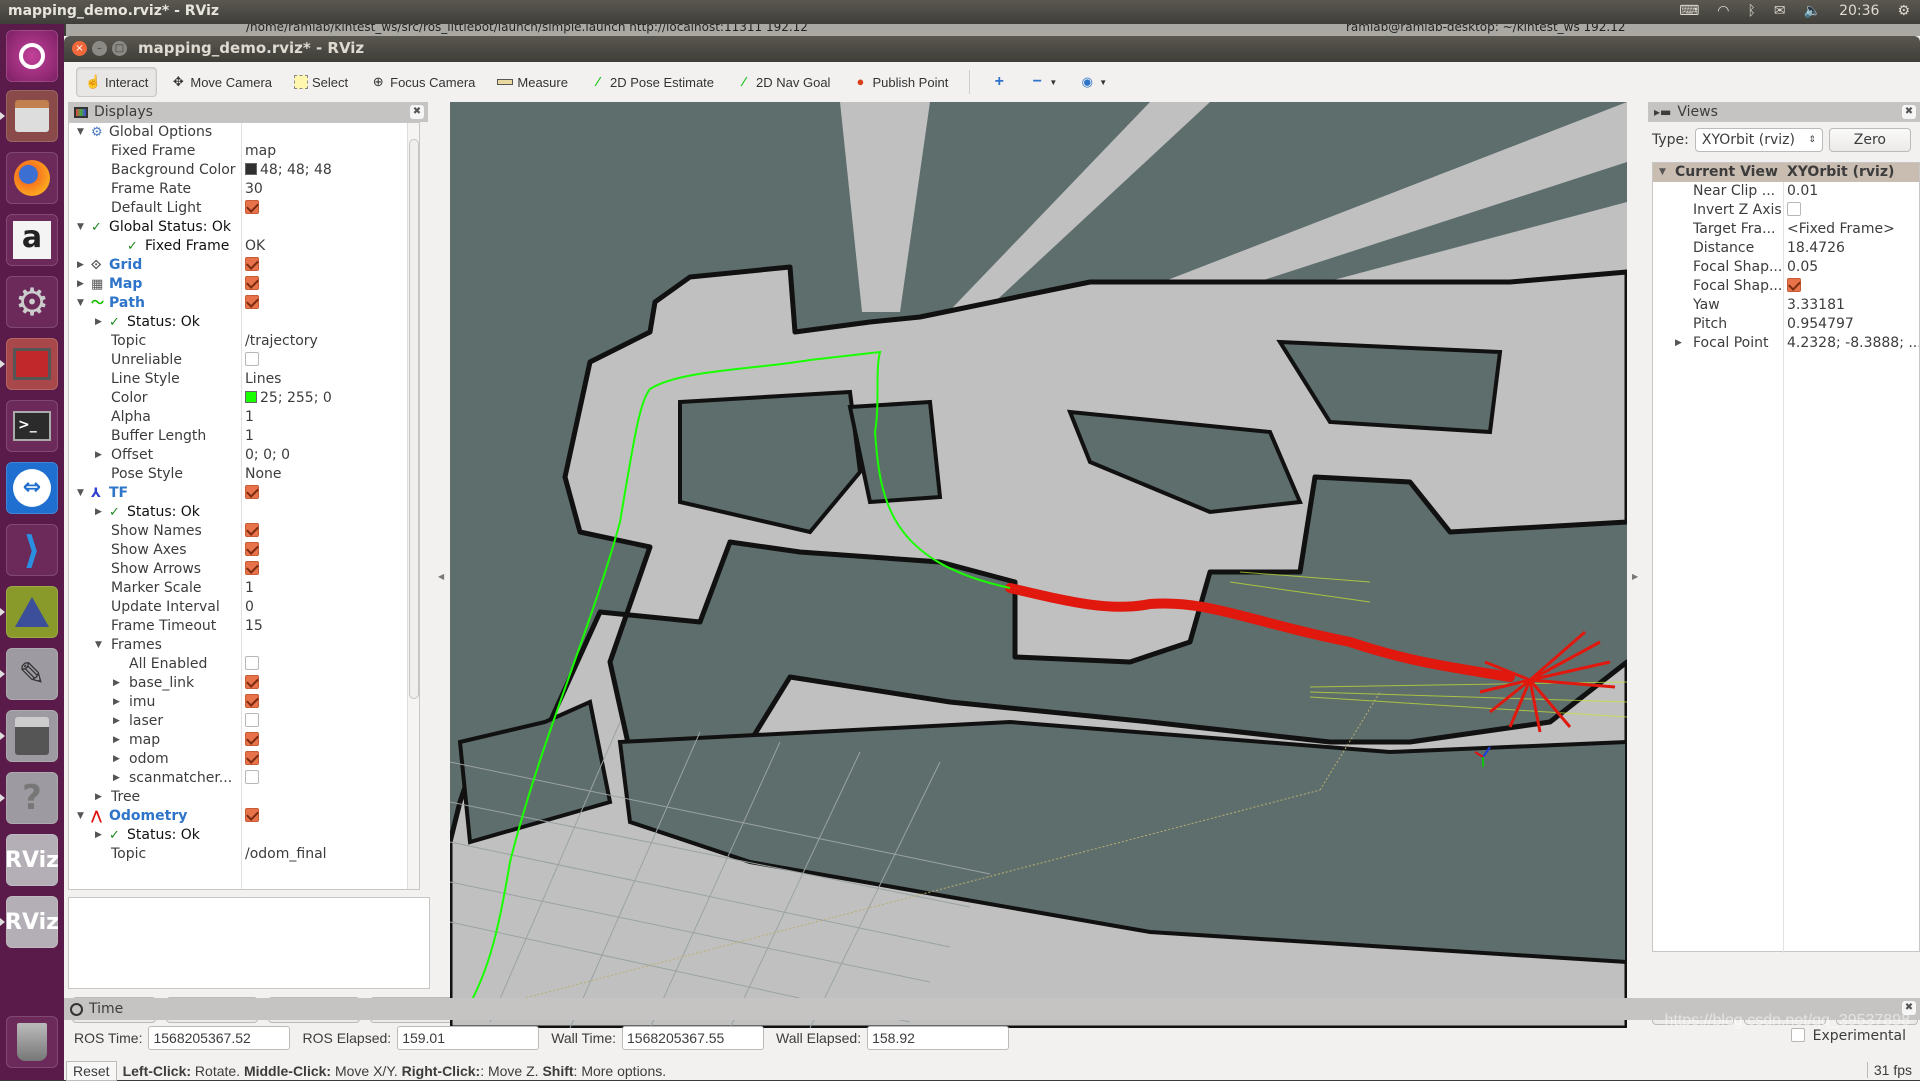  What do you see at coordinates (281, 341) in the screenshot?
I see `row-value: /trajectory` at bounding box center [281, 341].